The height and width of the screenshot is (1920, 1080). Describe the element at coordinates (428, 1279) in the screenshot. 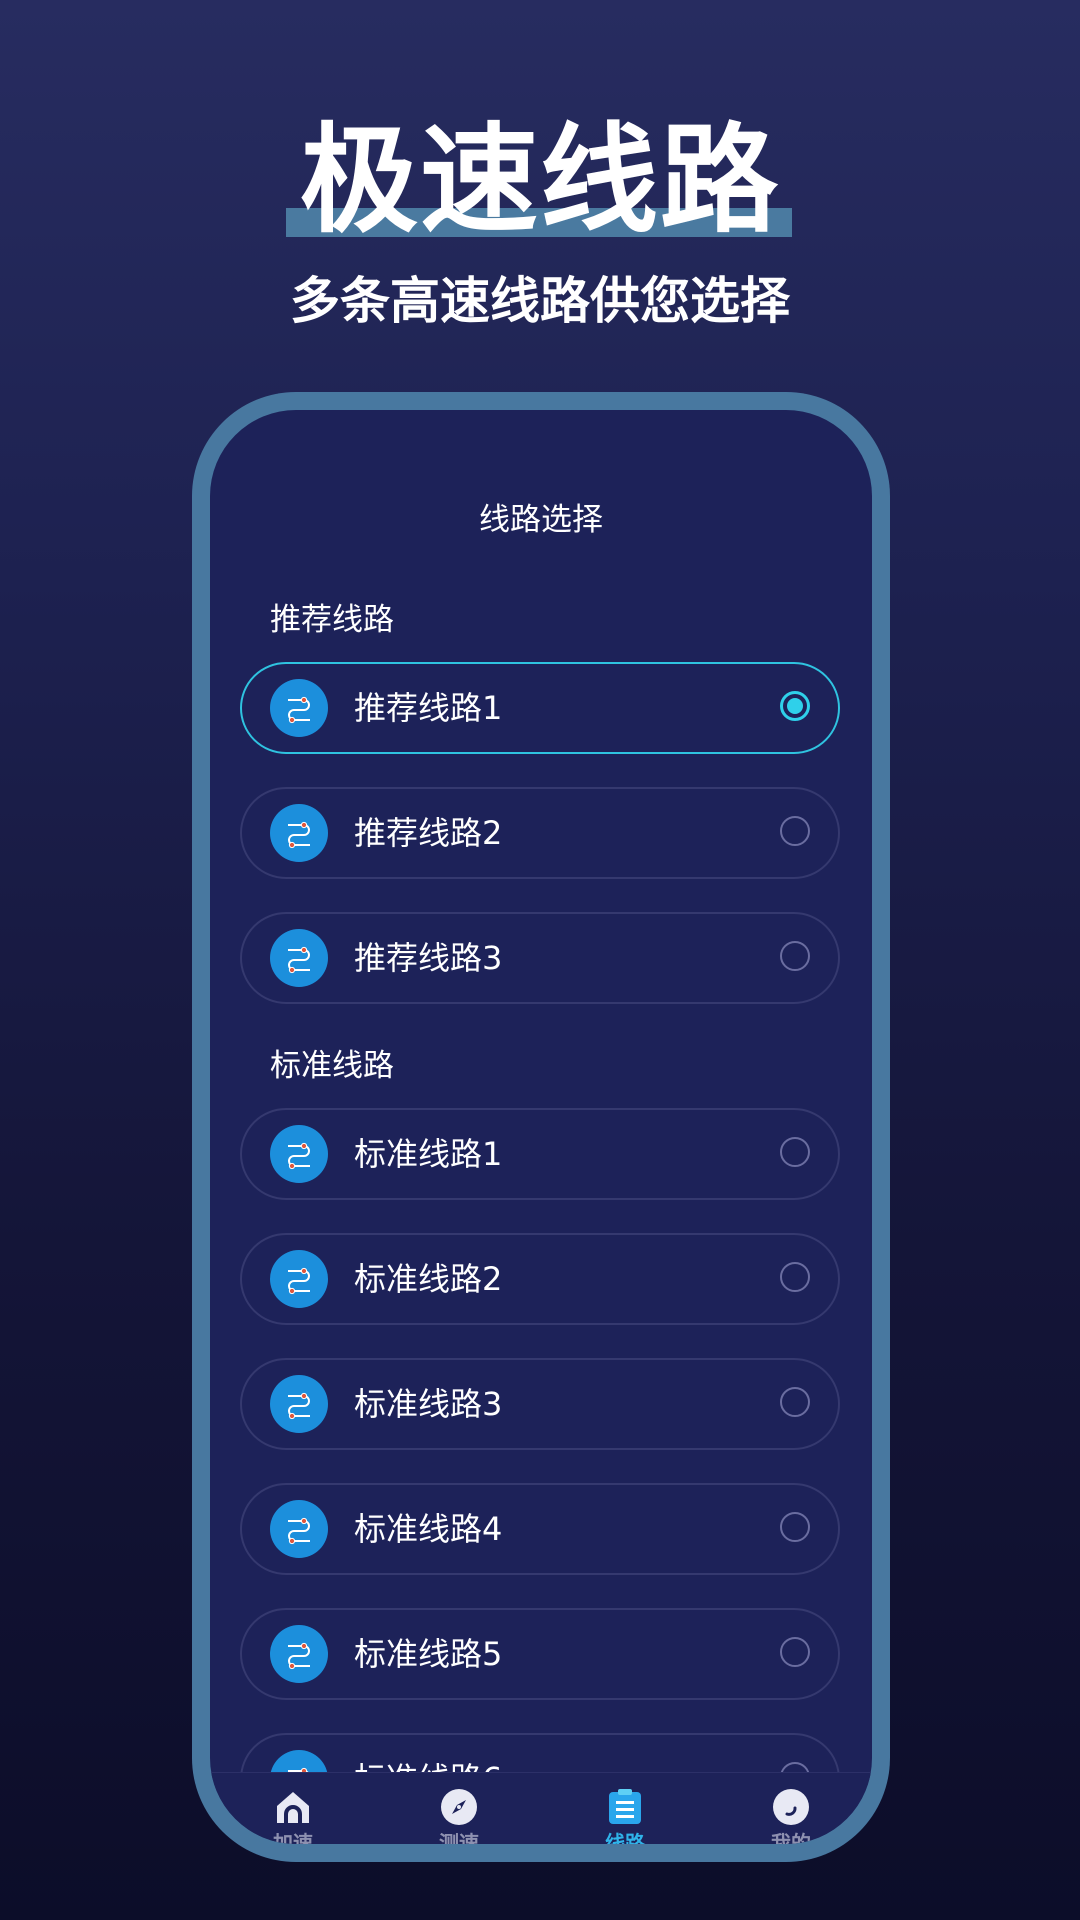

I see `route-name: 标准线路2` at that location.